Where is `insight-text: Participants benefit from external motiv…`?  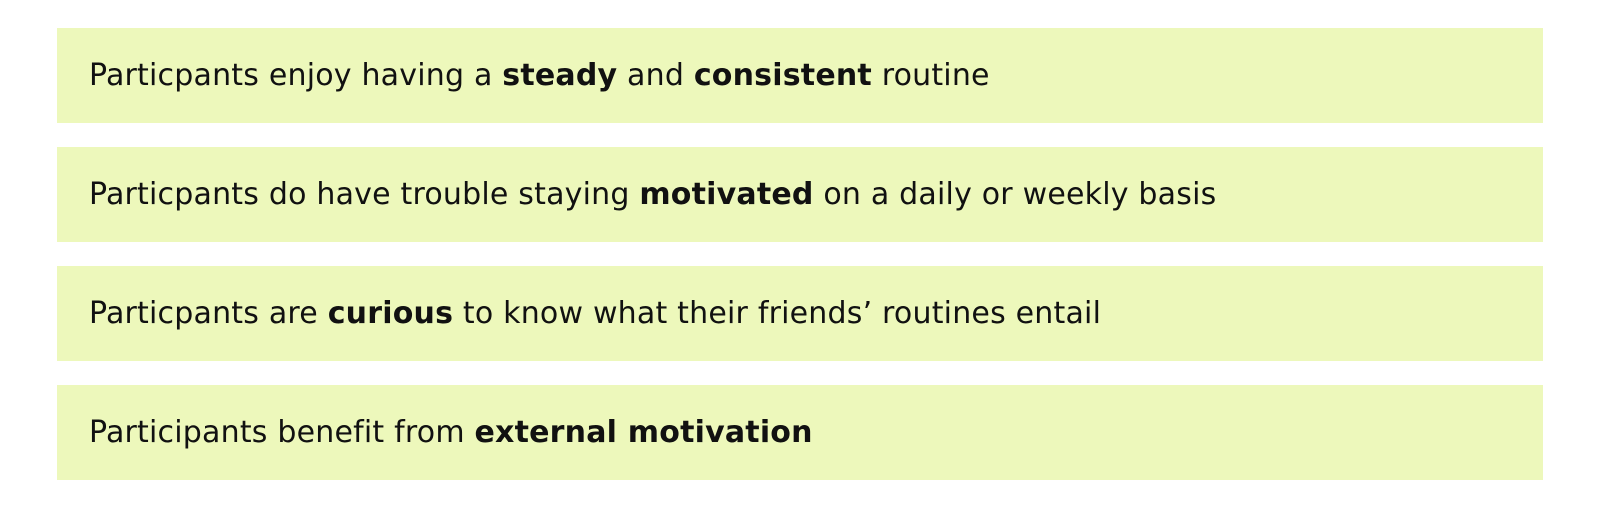
insight-text: Participants benefit from external motiv… is located at coordinates (451, 432).